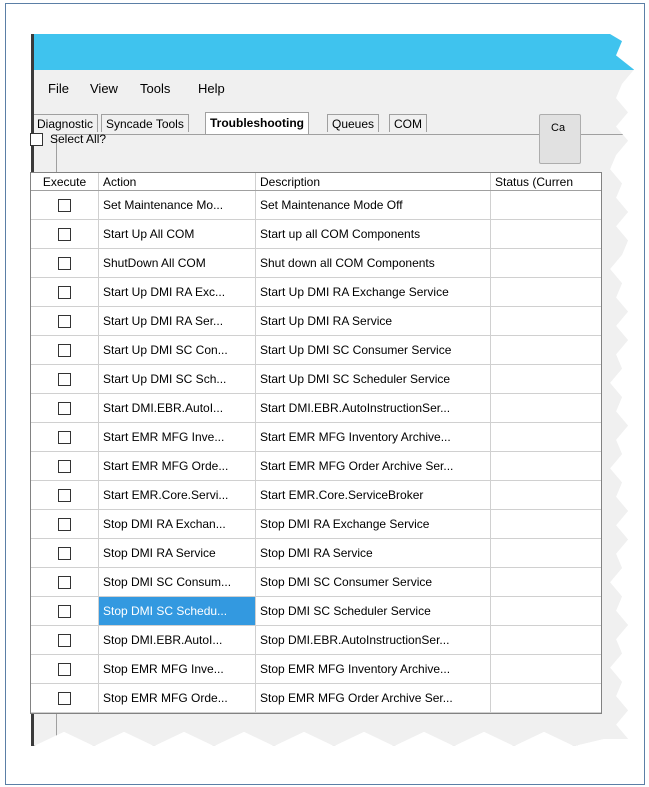  Describe the element at coordinates (373, 321) in the screenshot. I see `description-cell: Start Up DMI RA Service` at that location.